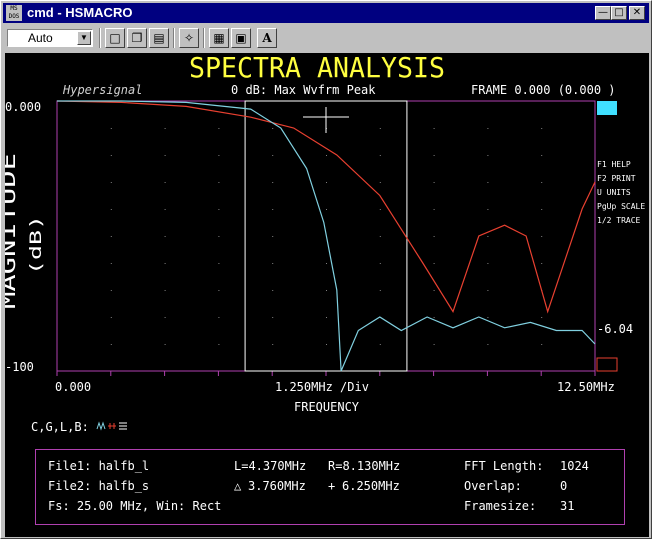 The width and height of the screenshot is (652, 539). What do you see at coordinates (371, 486) in the screenshot?
I see `center-label: 6.250MHz` at bounding box center [371, 486].